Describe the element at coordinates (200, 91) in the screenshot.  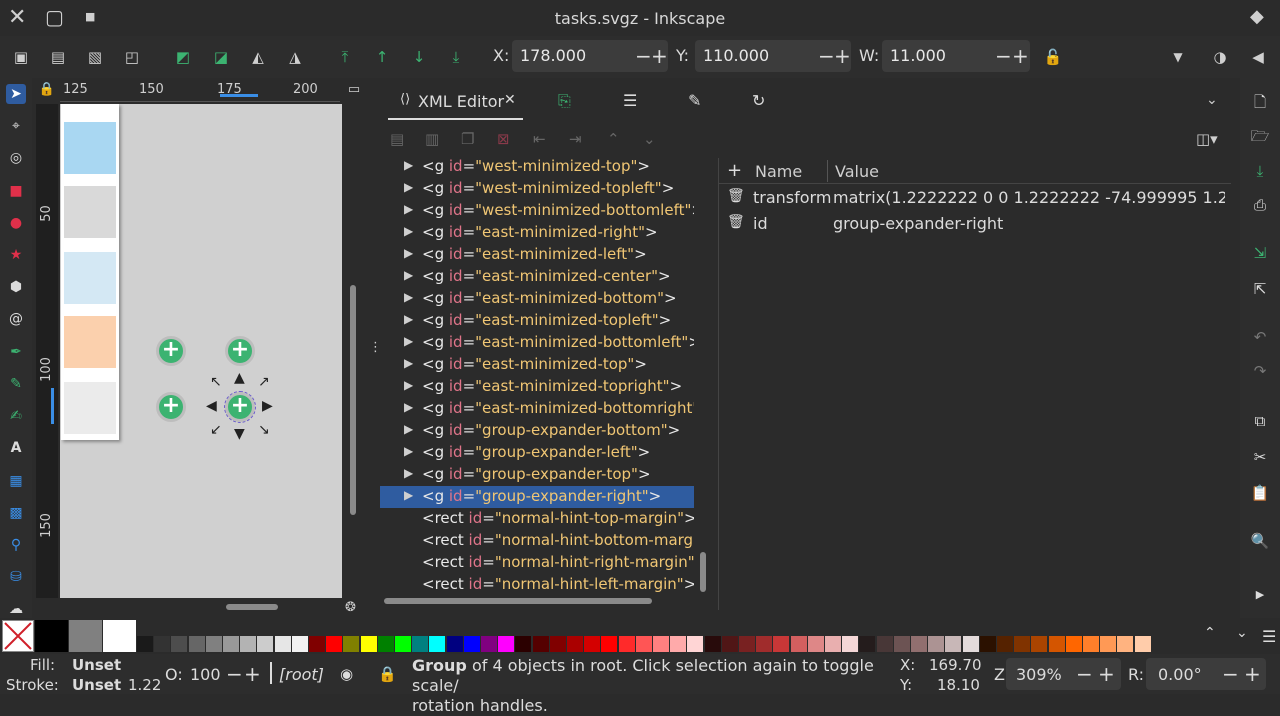
I see `horizontal-ruler: 125 150 175 200` at that location.